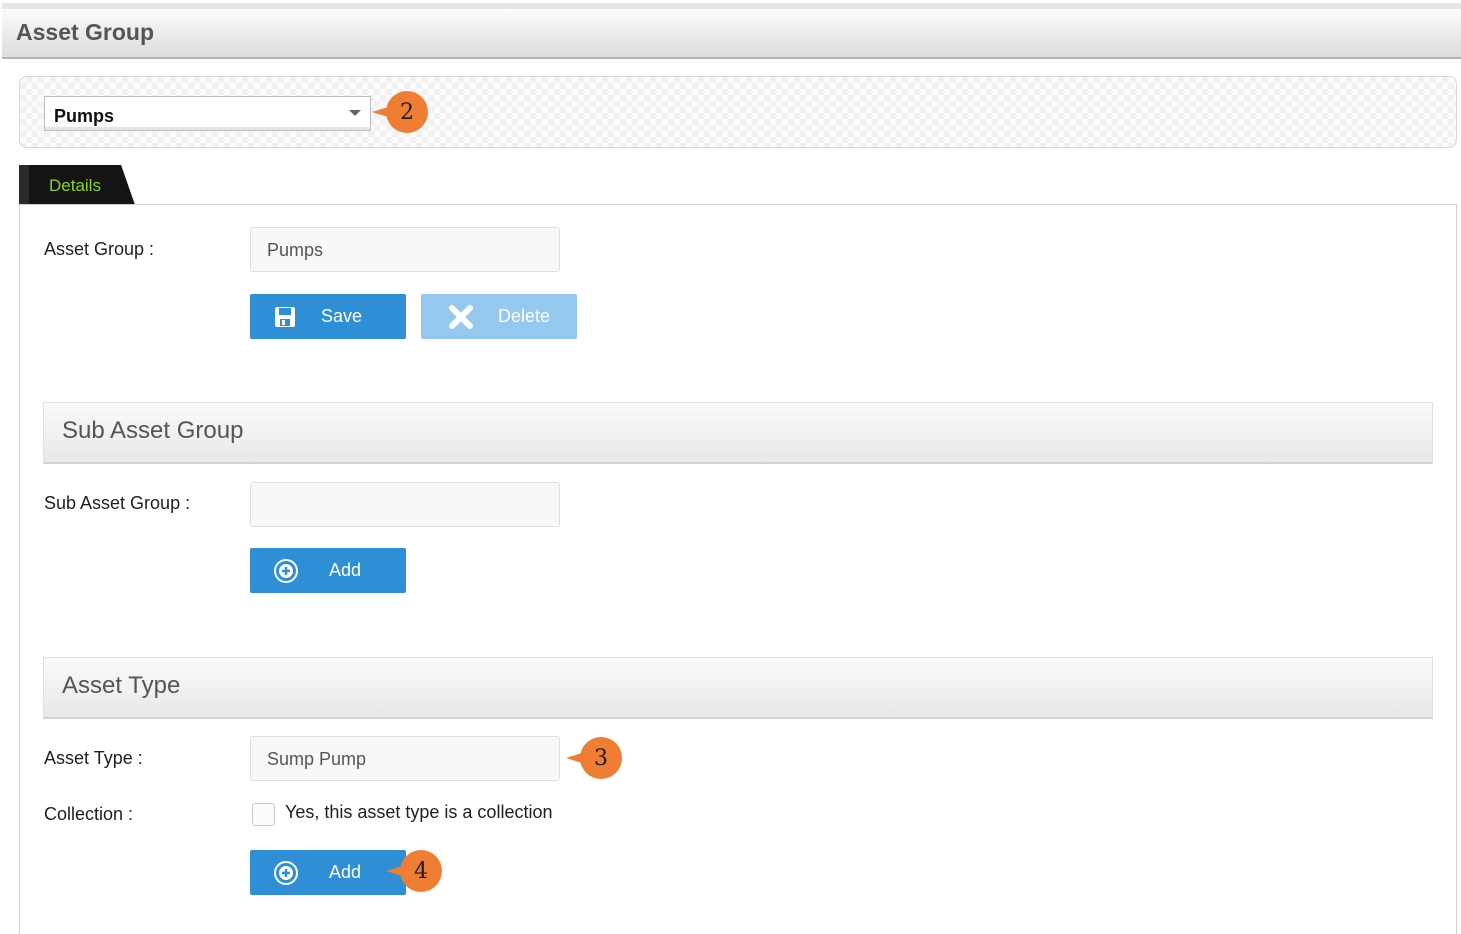  Describe the element at coordinates (738, 688) in the screenshot. I see `asset-type-section-header: Asset Type` at that location.